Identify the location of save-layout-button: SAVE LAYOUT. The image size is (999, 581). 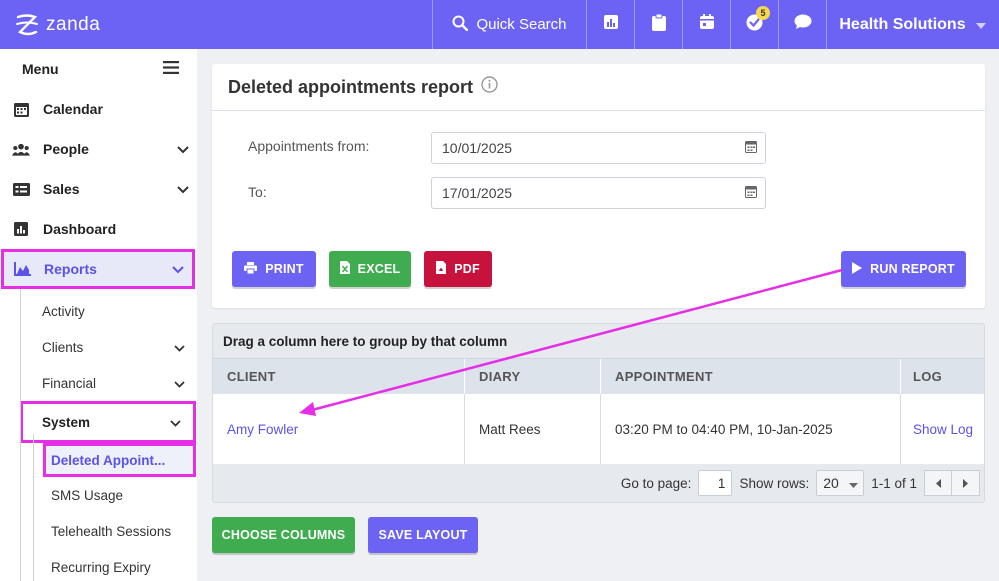
(423, 535).